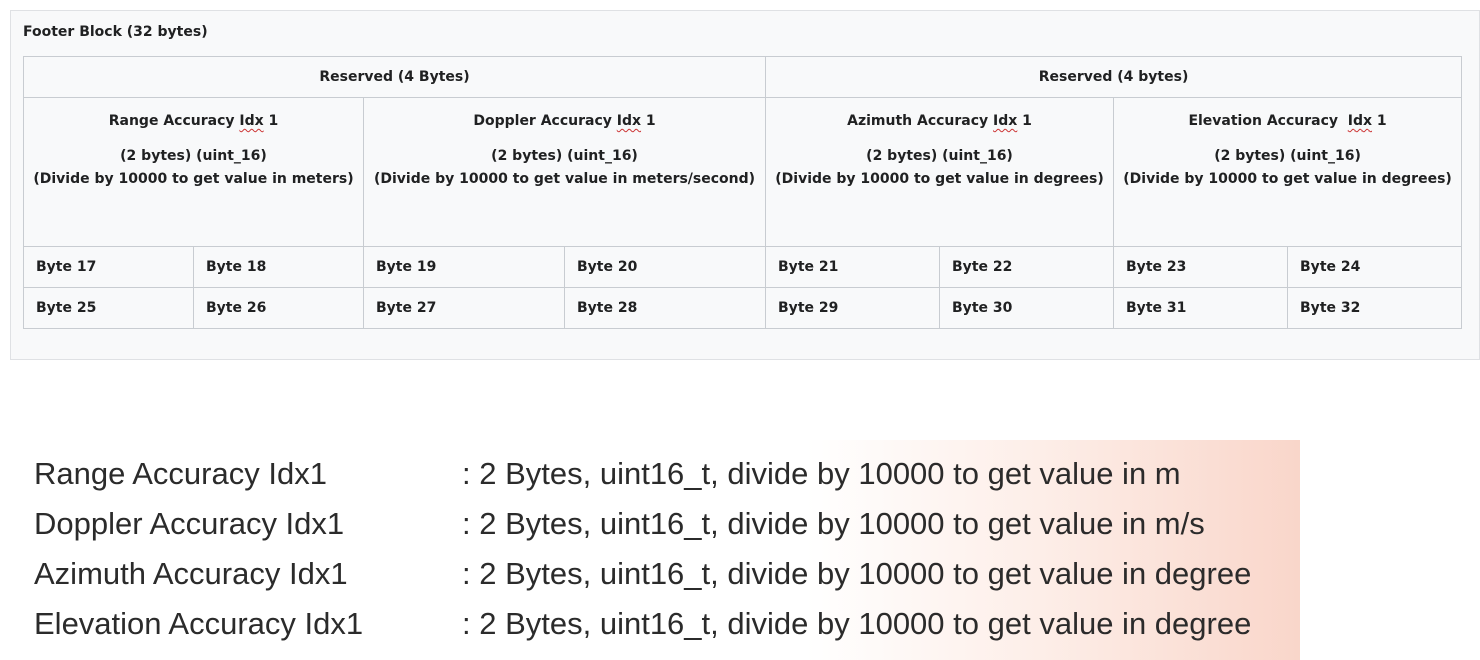 The width and height of the screenshot is (1480, 660). Describe the element at coordinates (1027, 267) in the screenshot. I see `byte-cell: Byte 22` at that location.